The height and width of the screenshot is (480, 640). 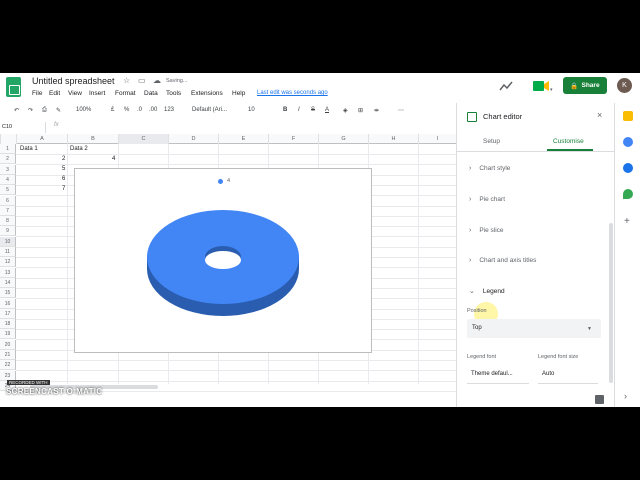 What do you see at coordinates (313, 110) in the screenshot?
I see `strikethrough-button: S` at bounding box center [313, 110].